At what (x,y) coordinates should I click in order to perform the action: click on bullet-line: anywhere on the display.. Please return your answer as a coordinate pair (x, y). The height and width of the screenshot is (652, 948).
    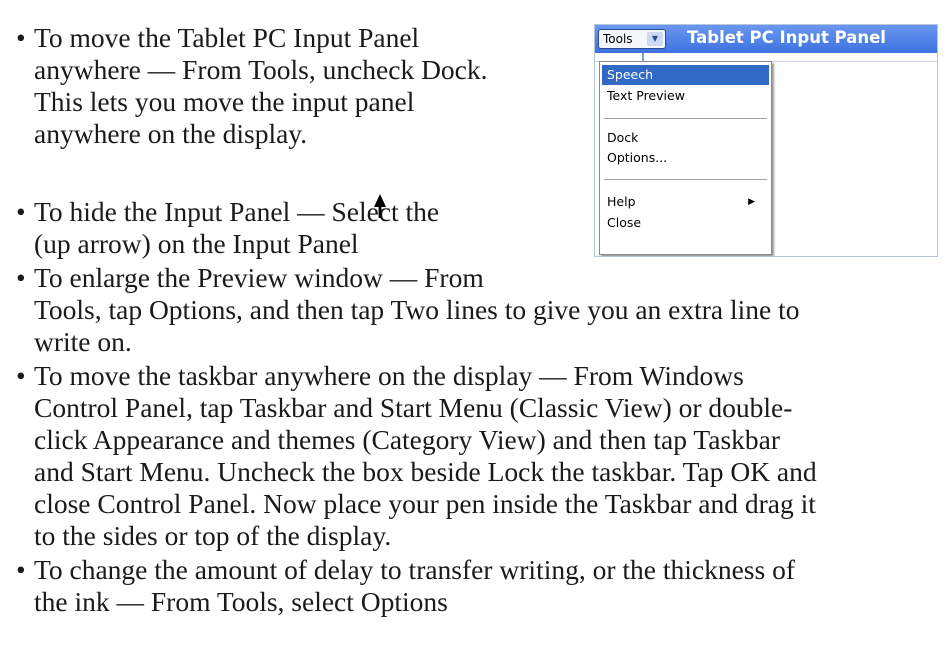
    Looking at the image, I should click on (171, 133).